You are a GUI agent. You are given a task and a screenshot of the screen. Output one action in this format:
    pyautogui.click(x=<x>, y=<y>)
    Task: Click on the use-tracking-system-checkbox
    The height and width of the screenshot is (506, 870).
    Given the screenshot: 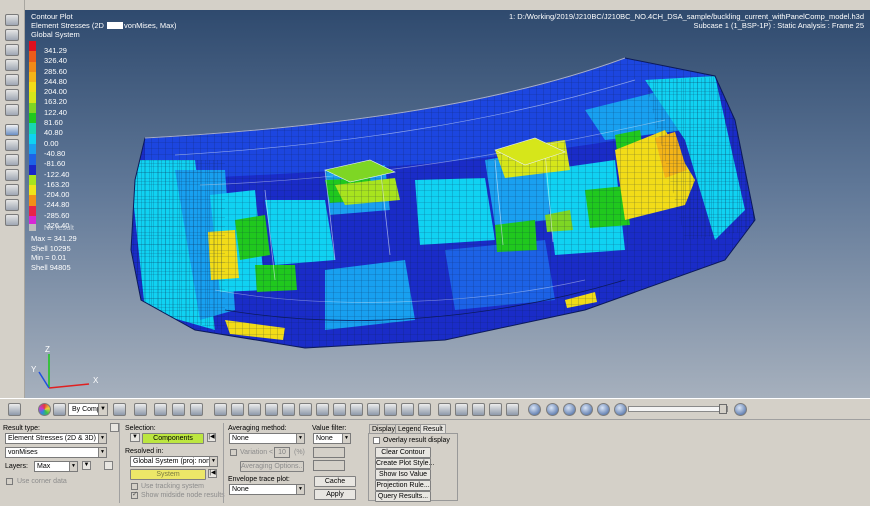 What is the action you would take?
    pyautogui.click(x=134, y=486)
    